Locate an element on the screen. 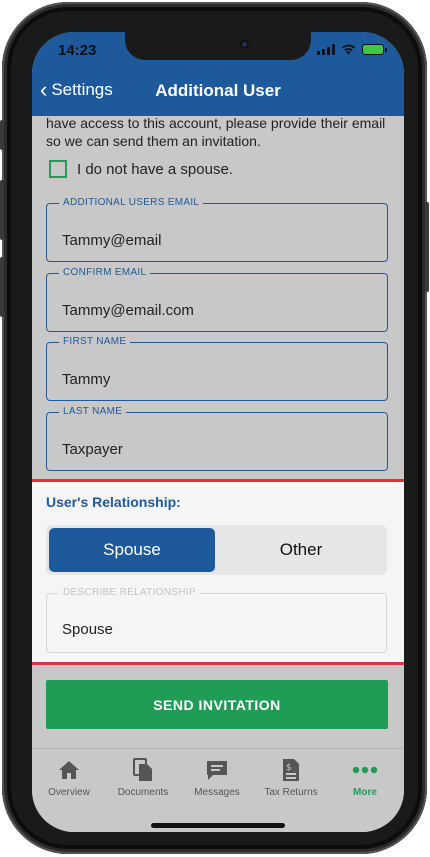 The width and height of the screenshot is (430, 857). tab-overview: Overview is located at coordinates (69, 777).